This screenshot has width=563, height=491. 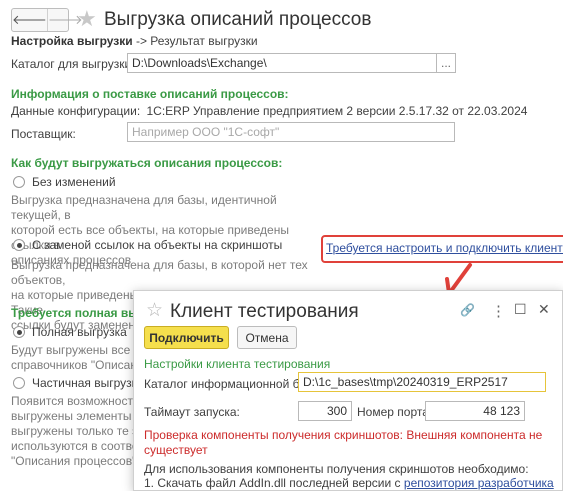 I want to click on star-icon: ★, so click(x=87, y=19).